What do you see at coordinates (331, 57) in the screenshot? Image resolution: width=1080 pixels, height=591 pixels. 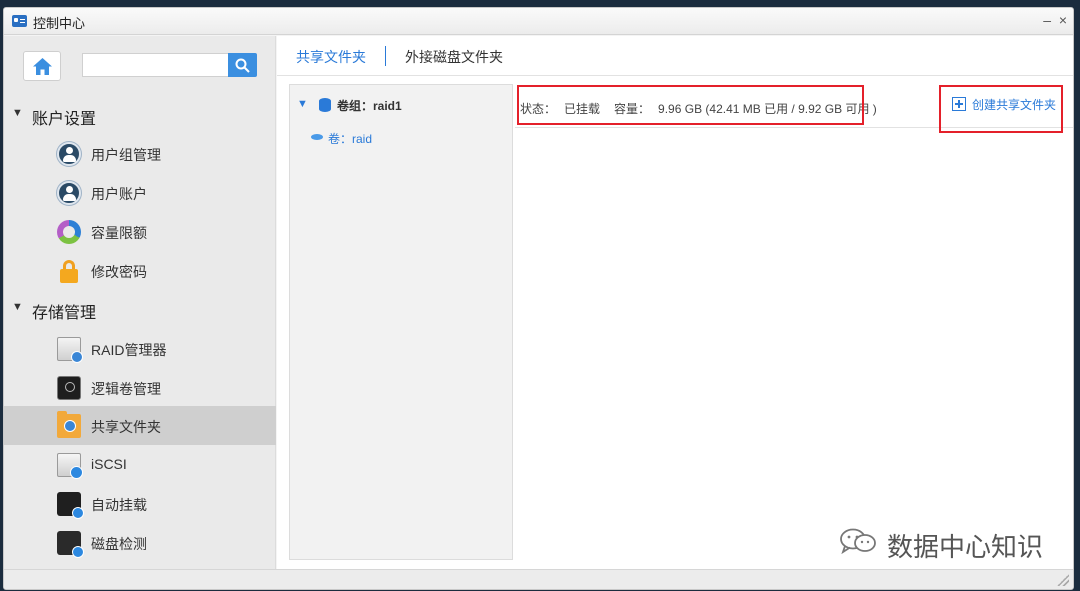 I see `tab-shared-folders: 共享文件夹` at bounding box center [331, 57].